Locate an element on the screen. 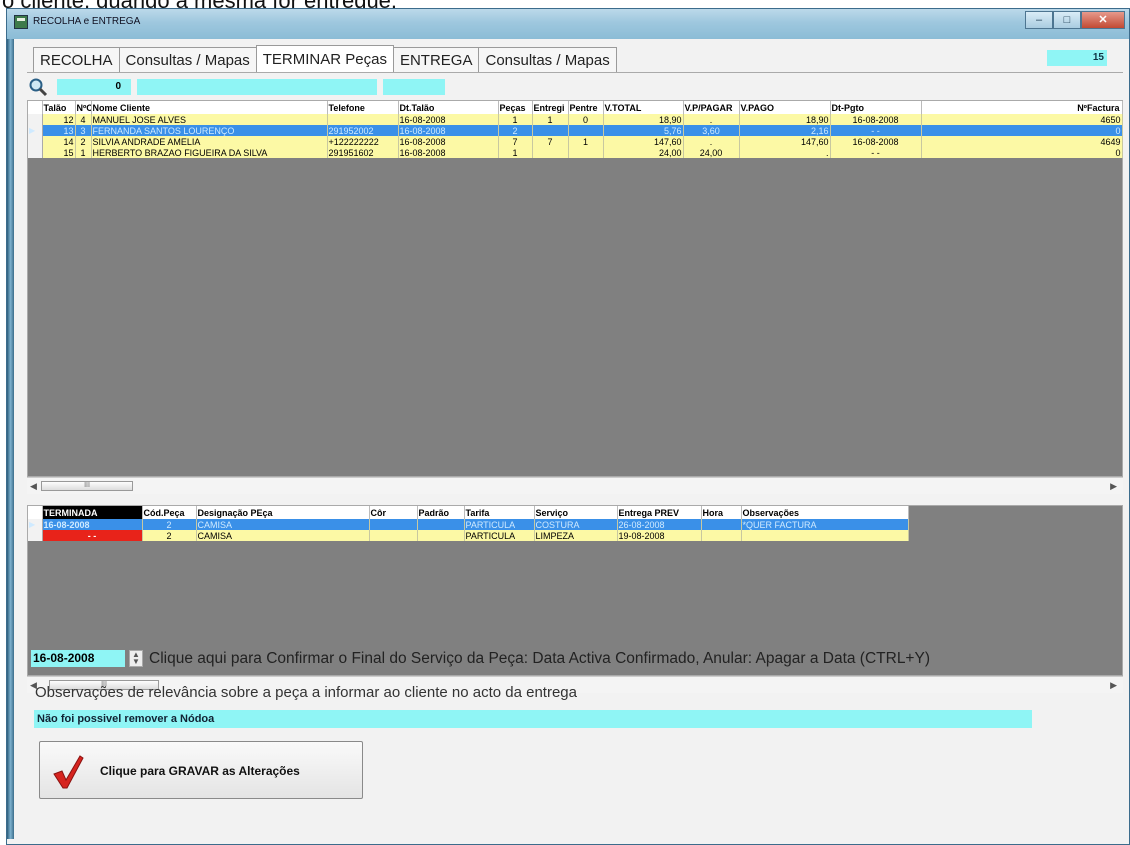  col-entrega-prev: Entrega PREV is located at coordinates (659, 512).